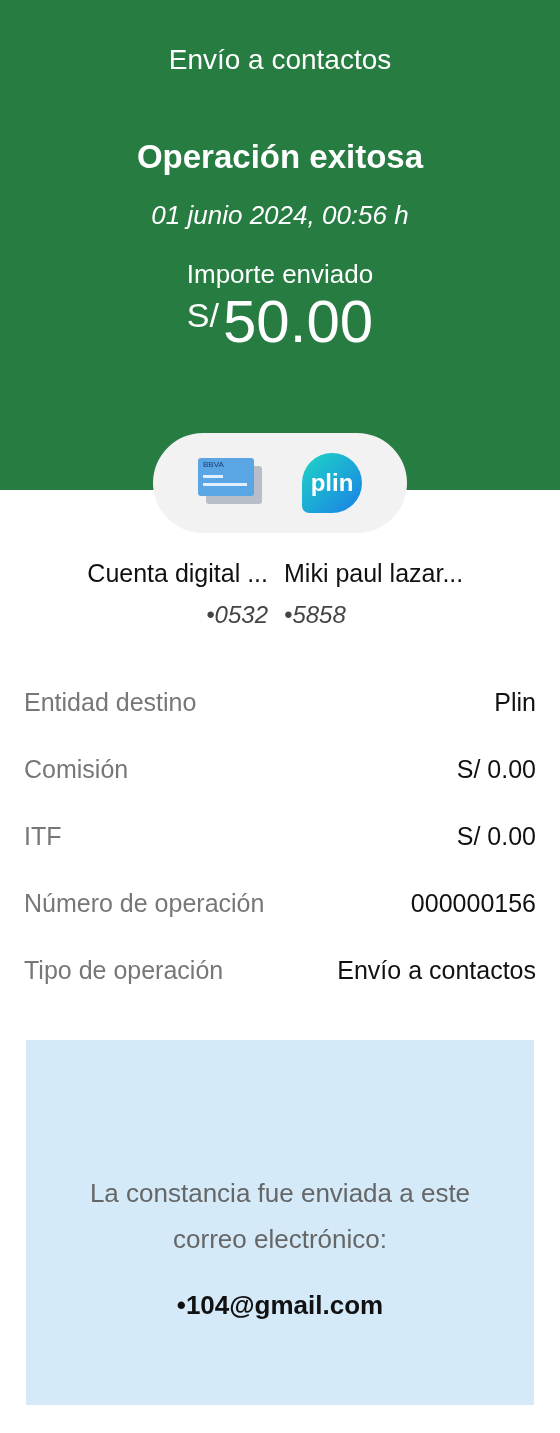  What do you see at coordinates (110, 702) in the screenshot?
I see `detail-label: Entidad destino` at bounding box center [110, 702].